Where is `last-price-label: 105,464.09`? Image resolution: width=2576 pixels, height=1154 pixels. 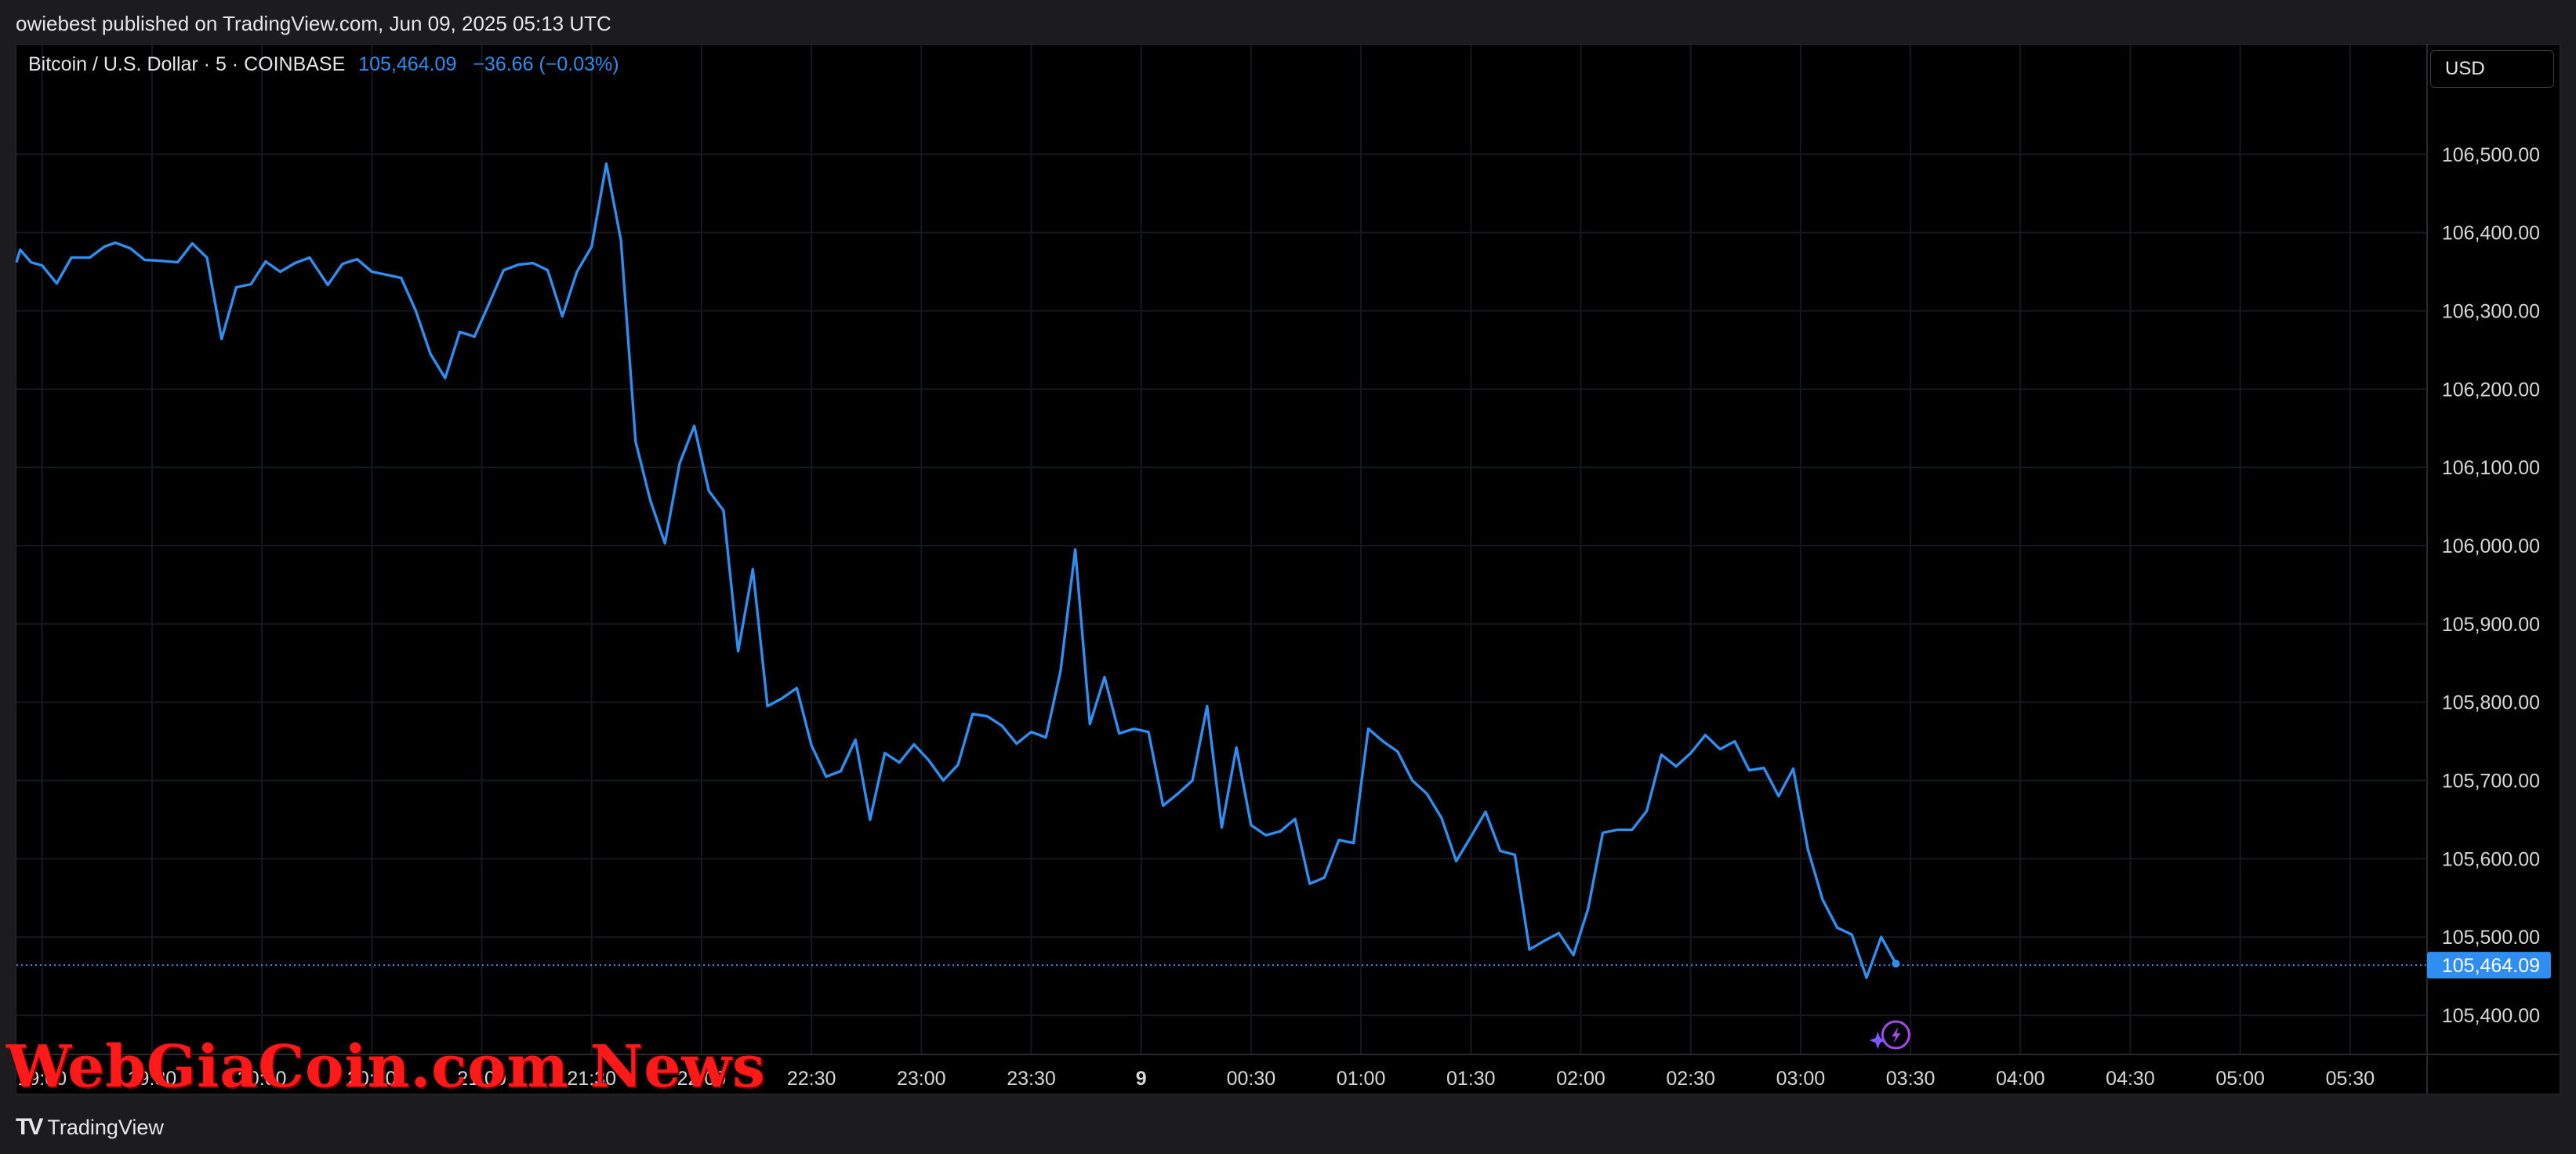
last-price-label: 105,464.09 is located at coordinates (2491, 966).